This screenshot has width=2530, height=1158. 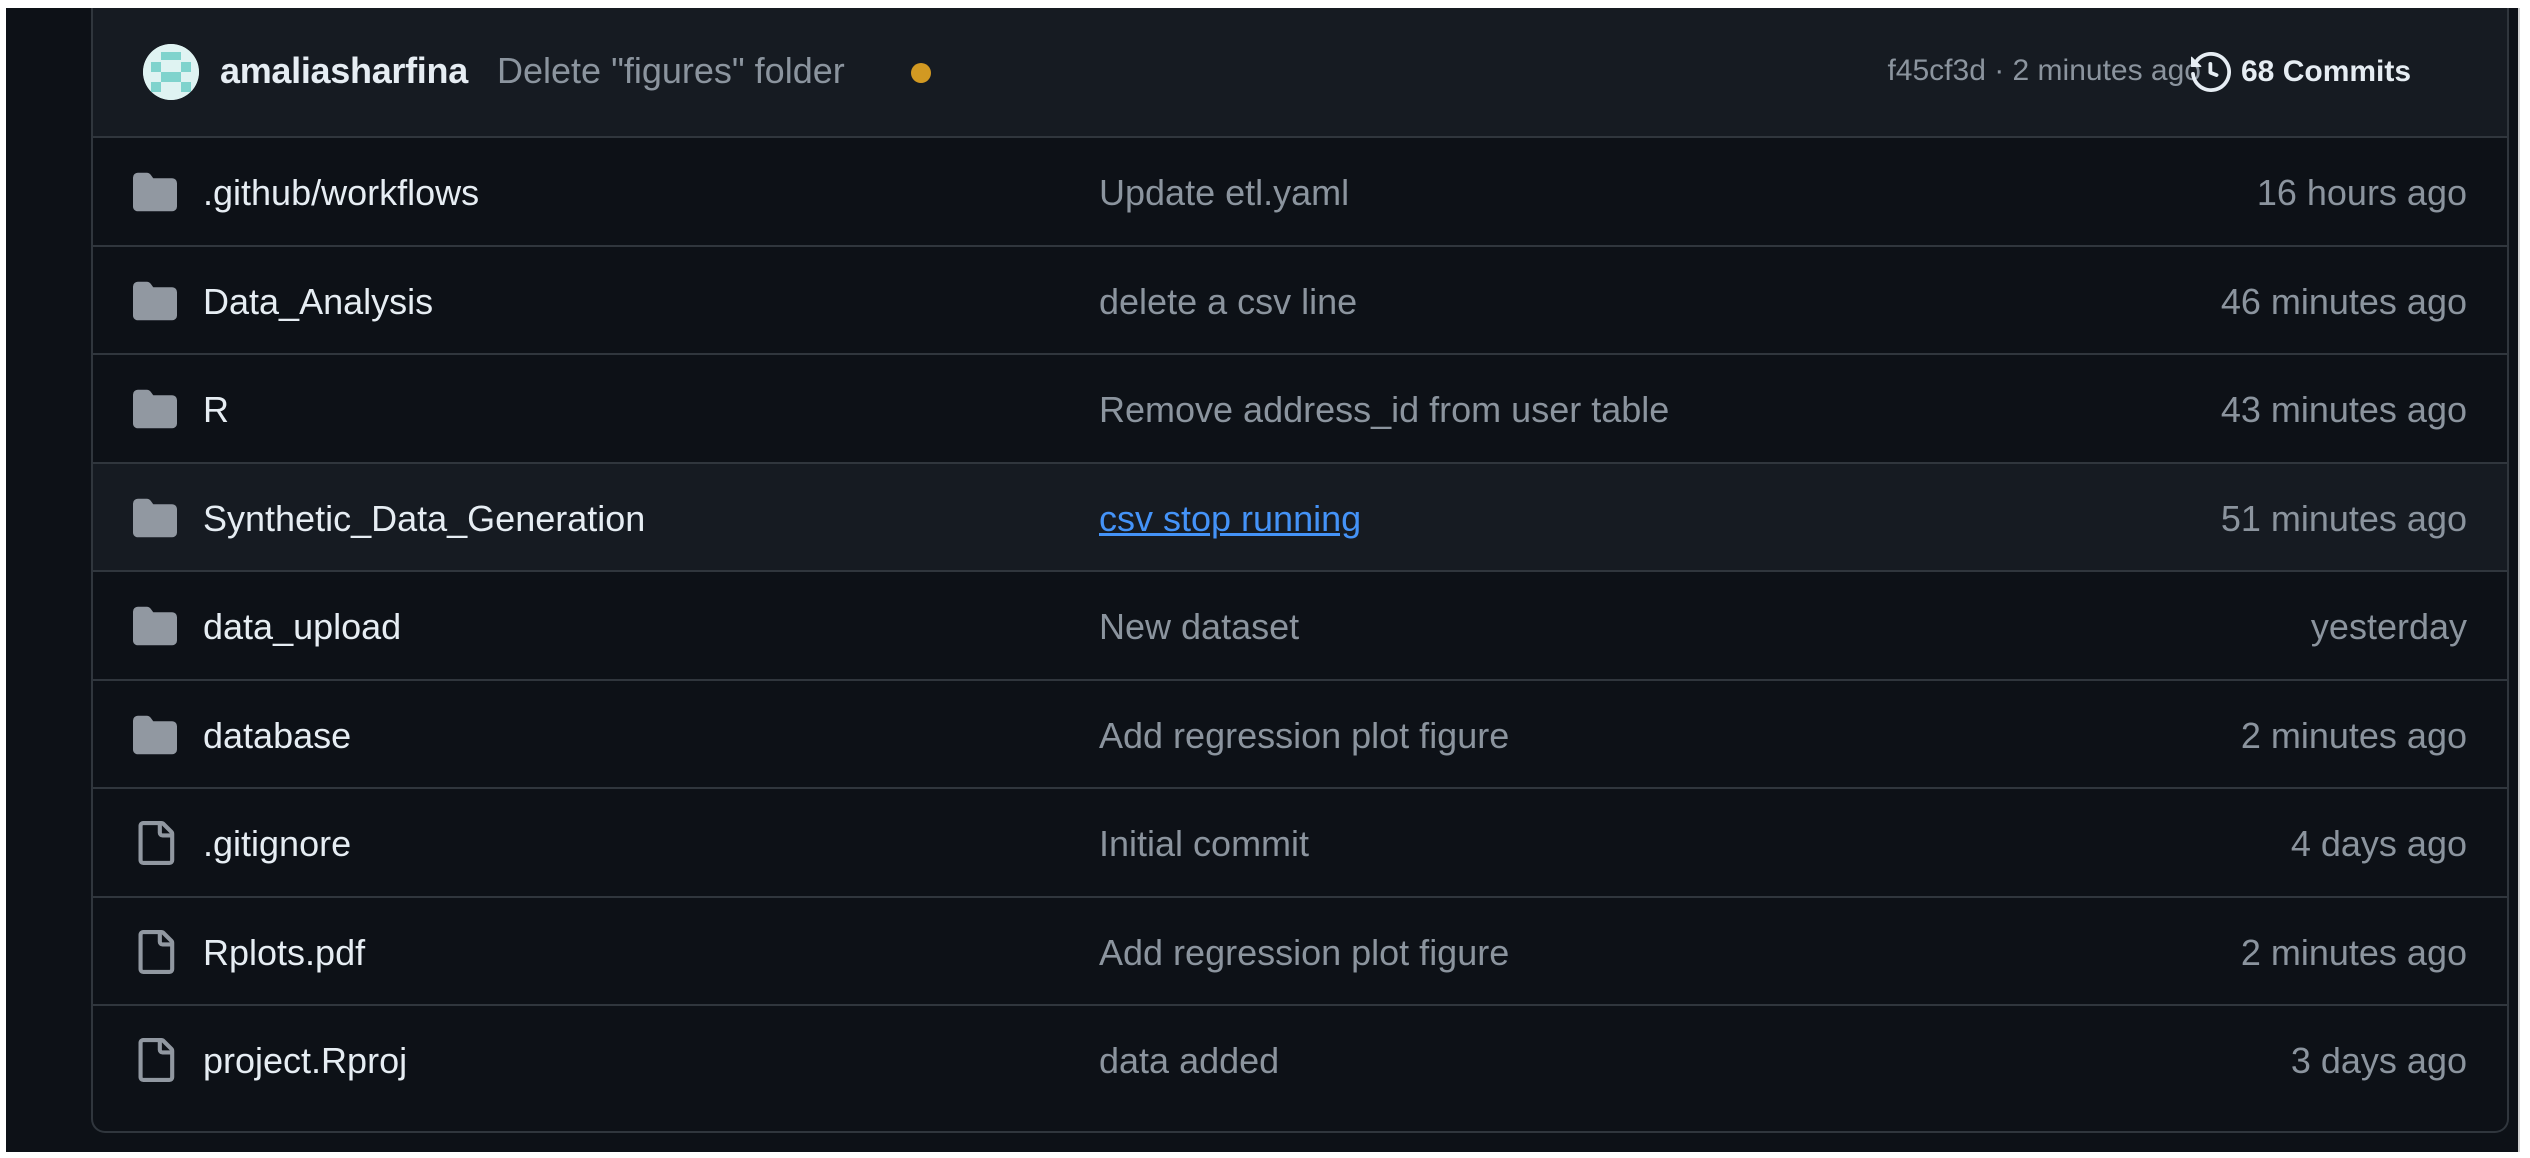 I want to click on identicon-avatar-icon, so click(x=171, y=72).